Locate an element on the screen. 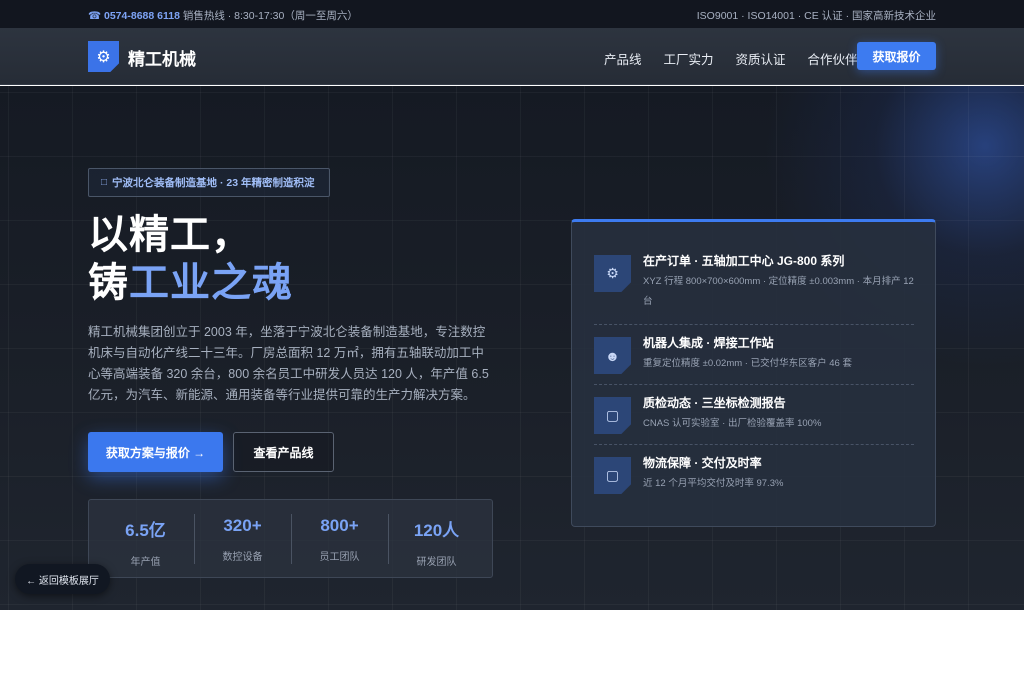 Image resolution: width=1024 pixels, height=675 pixels. nav-item-products: 产品线 is located at coordinates (623, 58).